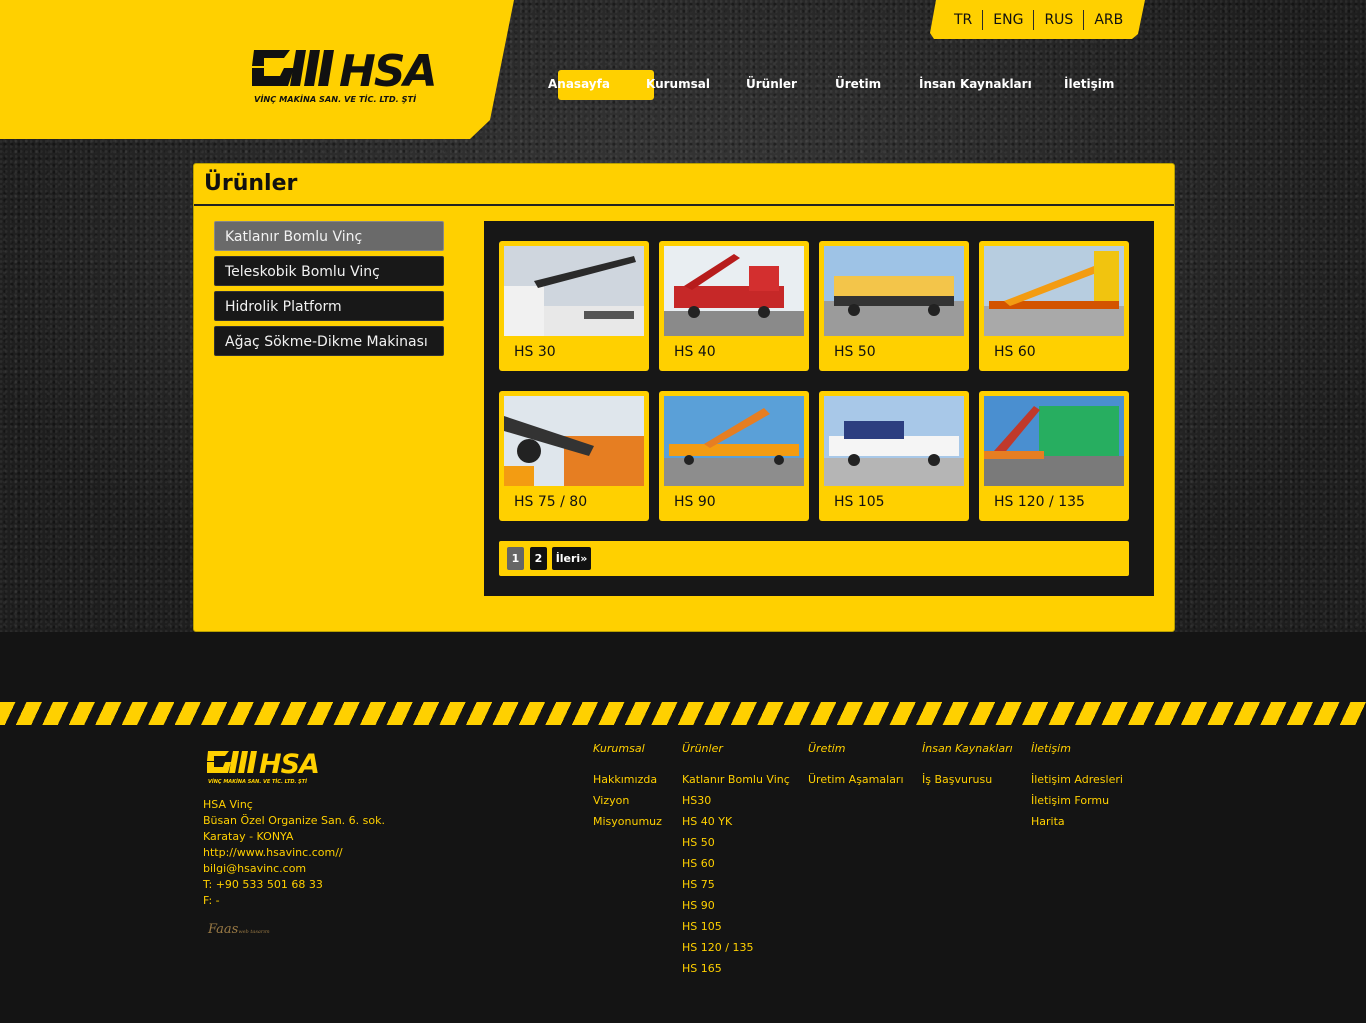 This screenshot has height=1023, width=1366. Describe the element at coordinates (856, 779) in the screenshot. I see `footer-link: Üretim Aşamaları` at that location.